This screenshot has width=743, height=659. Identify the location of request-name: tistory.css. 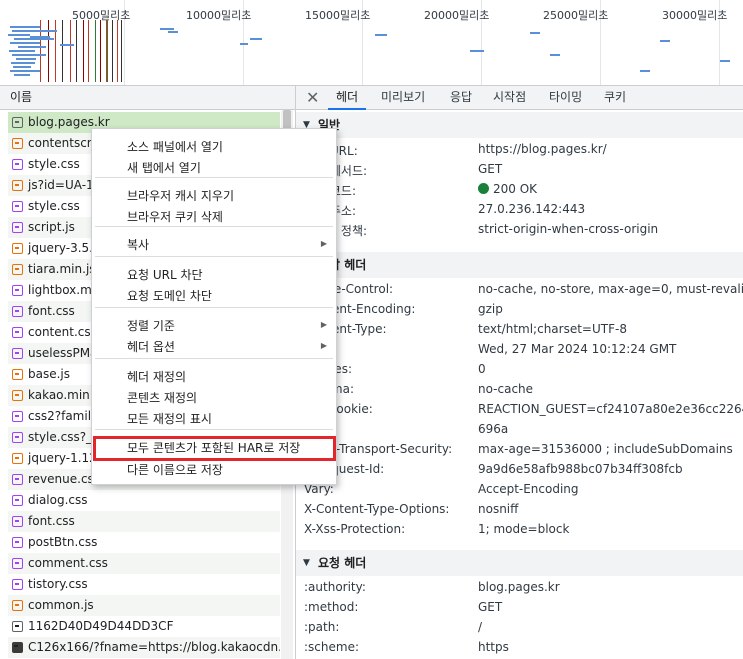
(58, 584).